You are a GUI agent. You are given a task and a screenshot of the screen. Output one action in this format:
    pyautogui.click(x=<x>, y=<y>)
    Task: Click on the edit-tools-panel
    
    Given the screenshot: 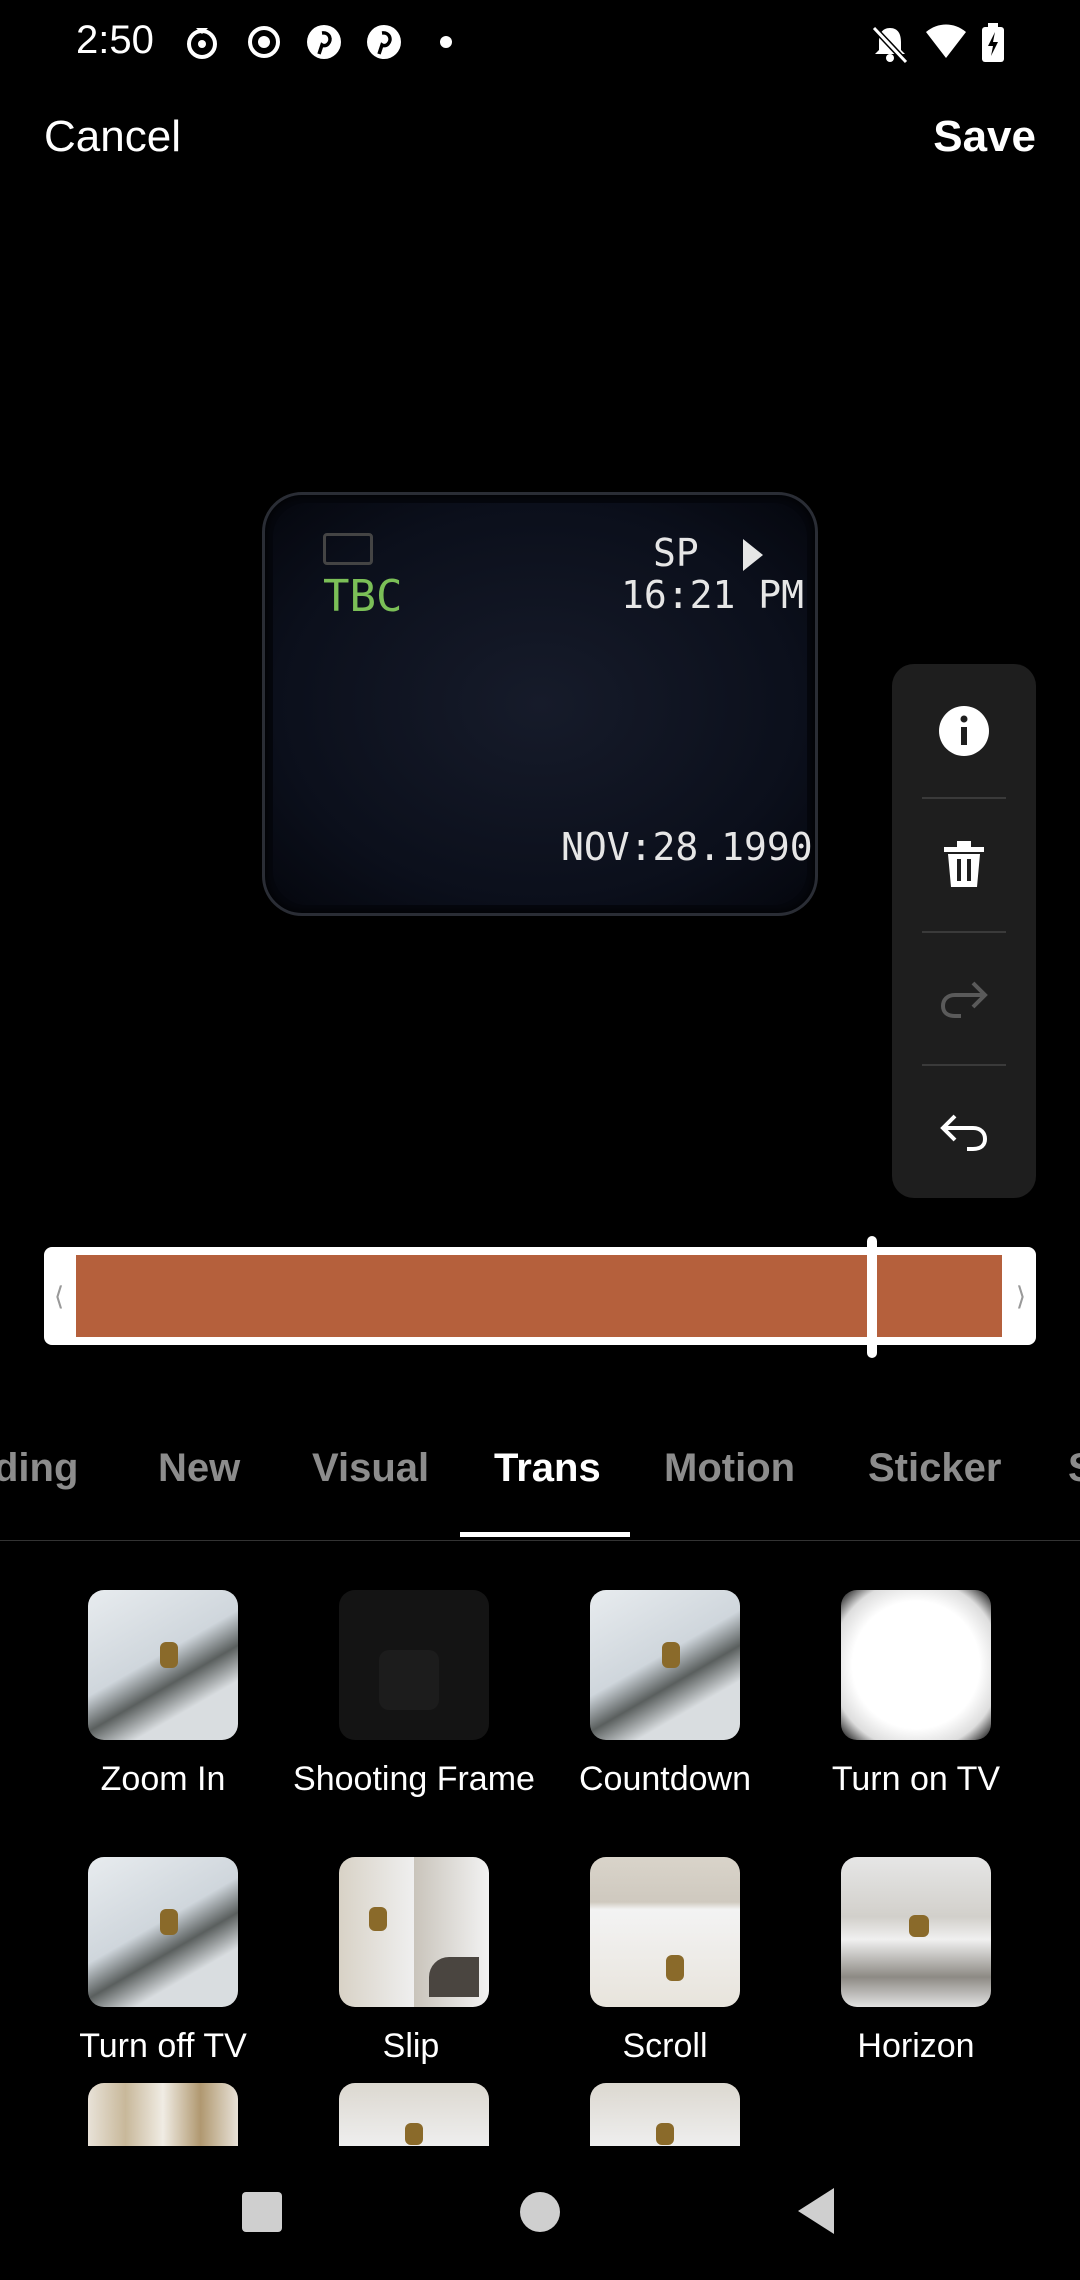 What is the action you would take?
    pyautogui.click(x=964, y=931)
    